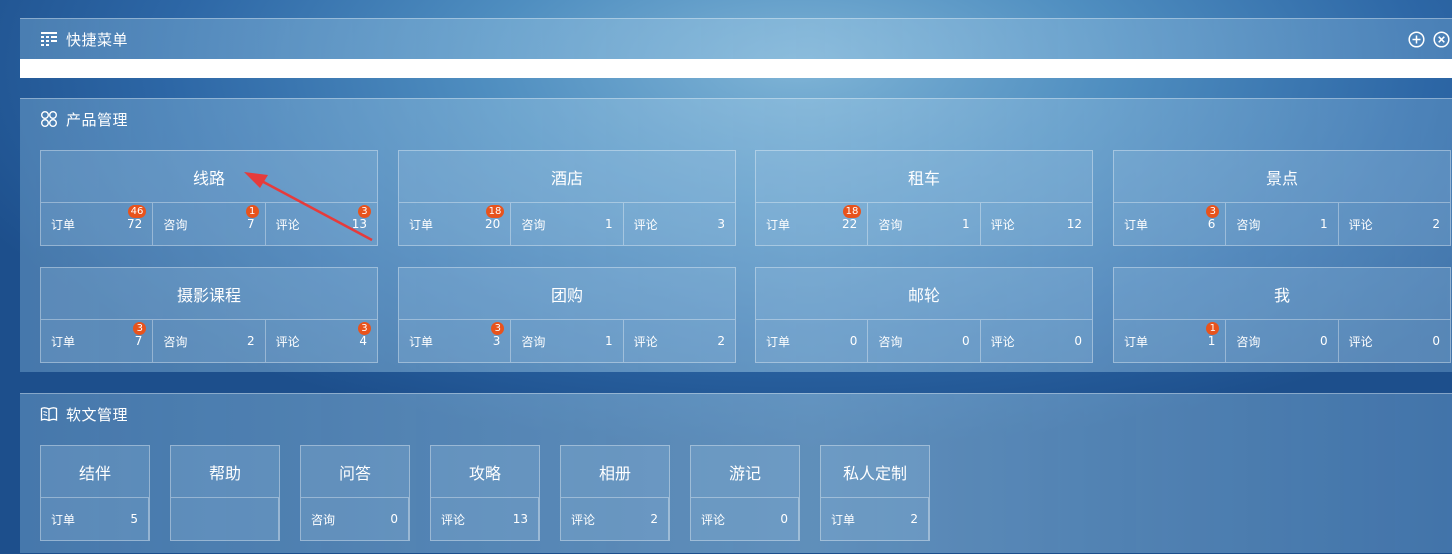 Image resolution: width=1452 pixels, height=554 pixels. I want to click on product-card-stats: 订单 7 3 咨询 2 评论 4 3, so click(209, 341).